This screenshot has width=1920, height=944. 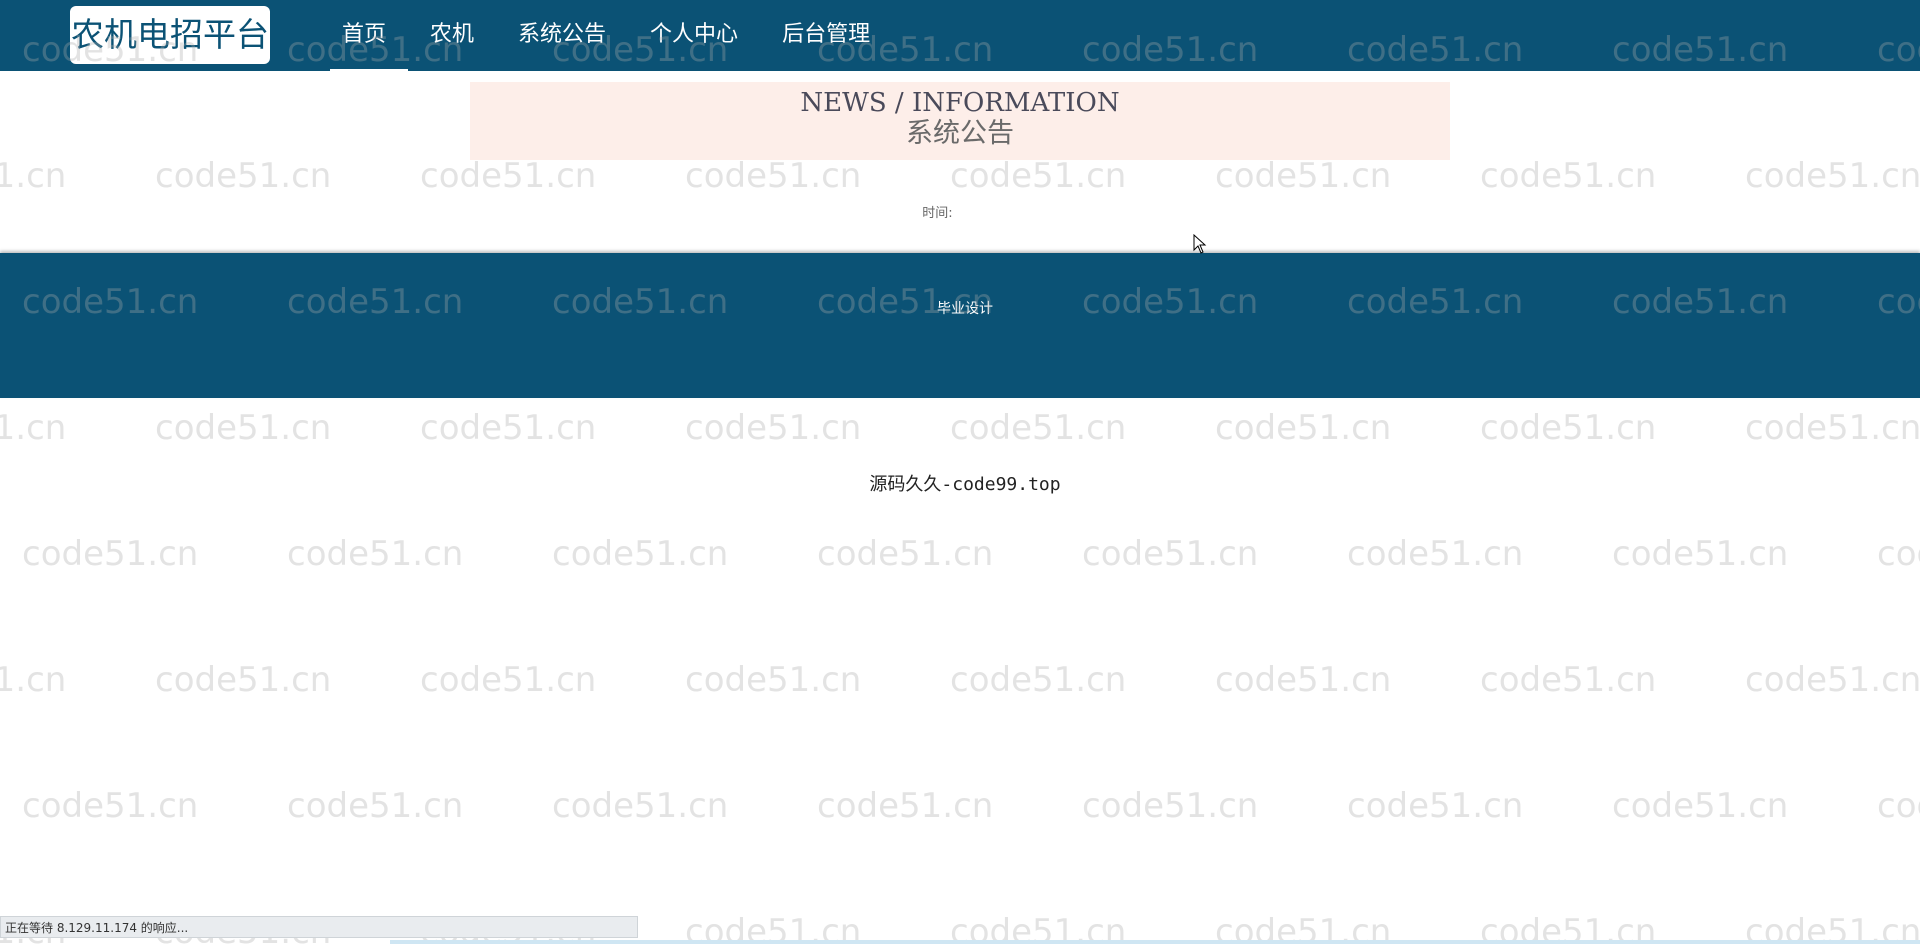 What do you see at coordinates (694, 35) in the screenshot?
I see `nav-item-personal-center: 个人中心` at bounding box center [694, 35].